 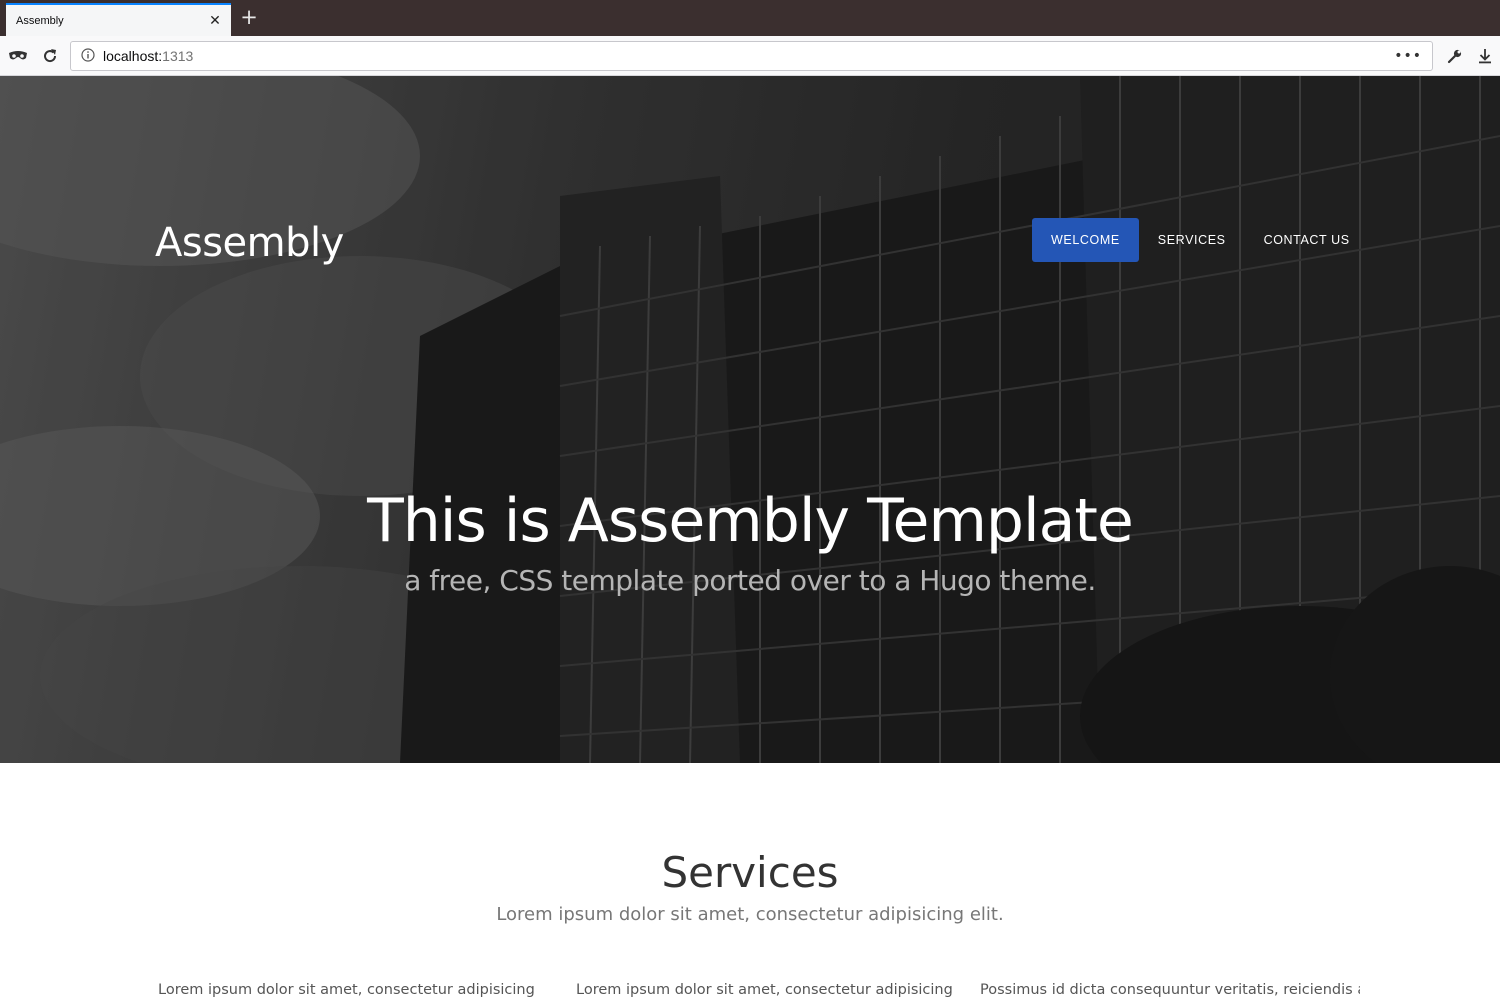 I want to click on browser-tabbar: Assembly ✕ +, so click(x=750, y=18).